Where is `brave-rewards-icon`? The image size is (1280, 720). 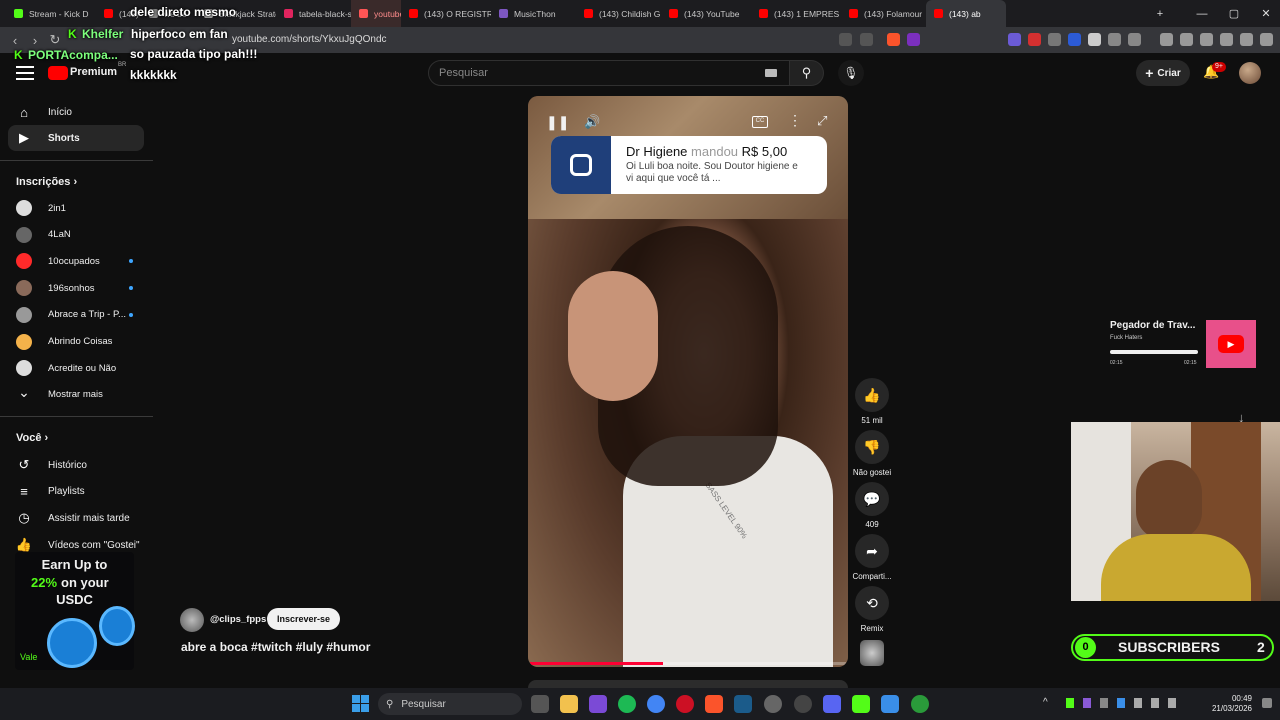
brave-rewards-icon is located at coordinates (913, 39).